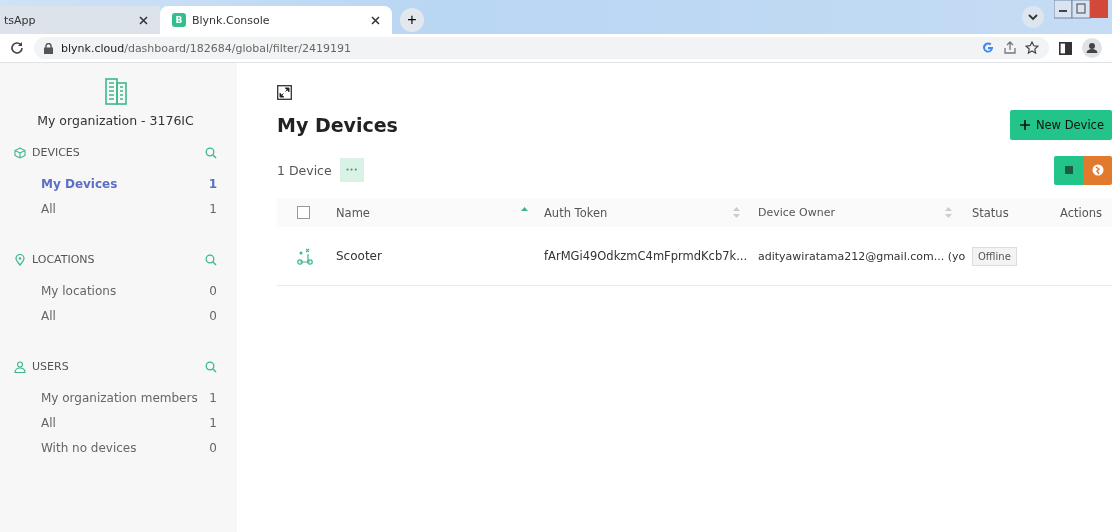 The width and height of the screenshot is (1112, 532). I want to click on tab-favicon-icon: B, so click(179, 20).